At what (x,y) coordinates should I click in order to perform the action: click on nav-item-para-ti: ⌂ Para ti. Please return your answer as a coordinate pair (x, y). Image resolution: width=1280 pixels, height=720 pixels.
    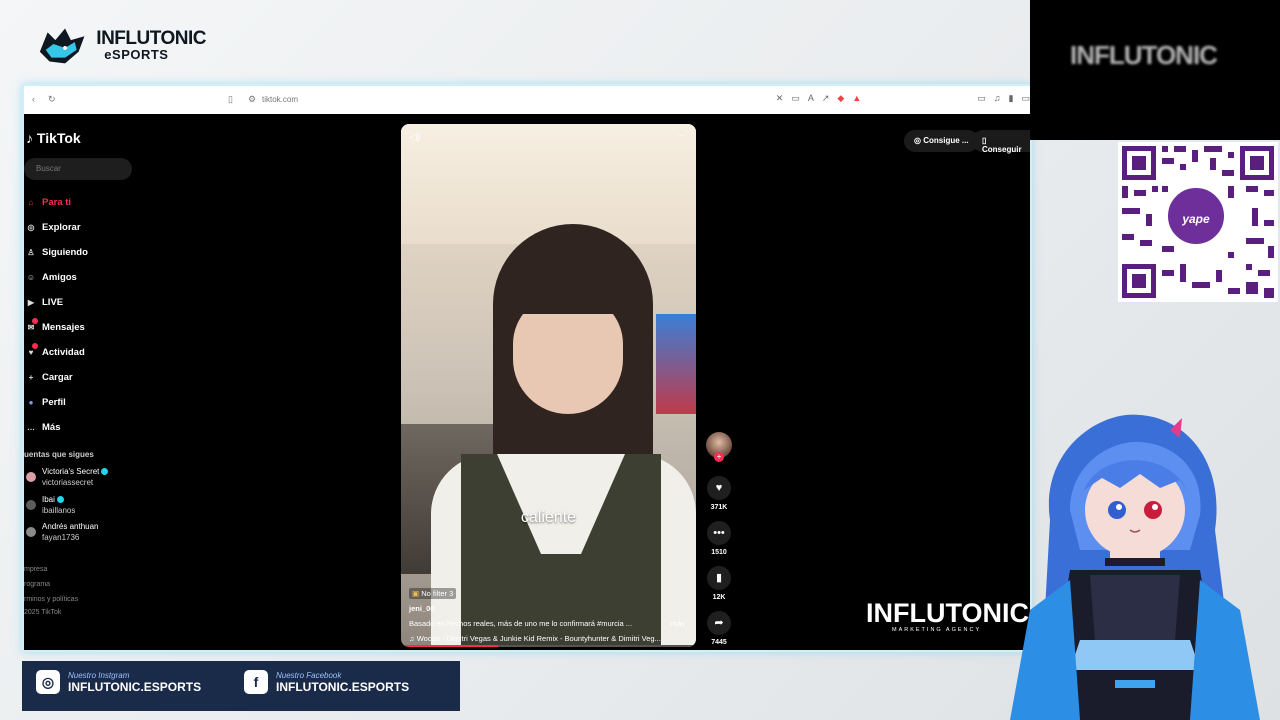
    Looking at the image, I should click on (57, 202).